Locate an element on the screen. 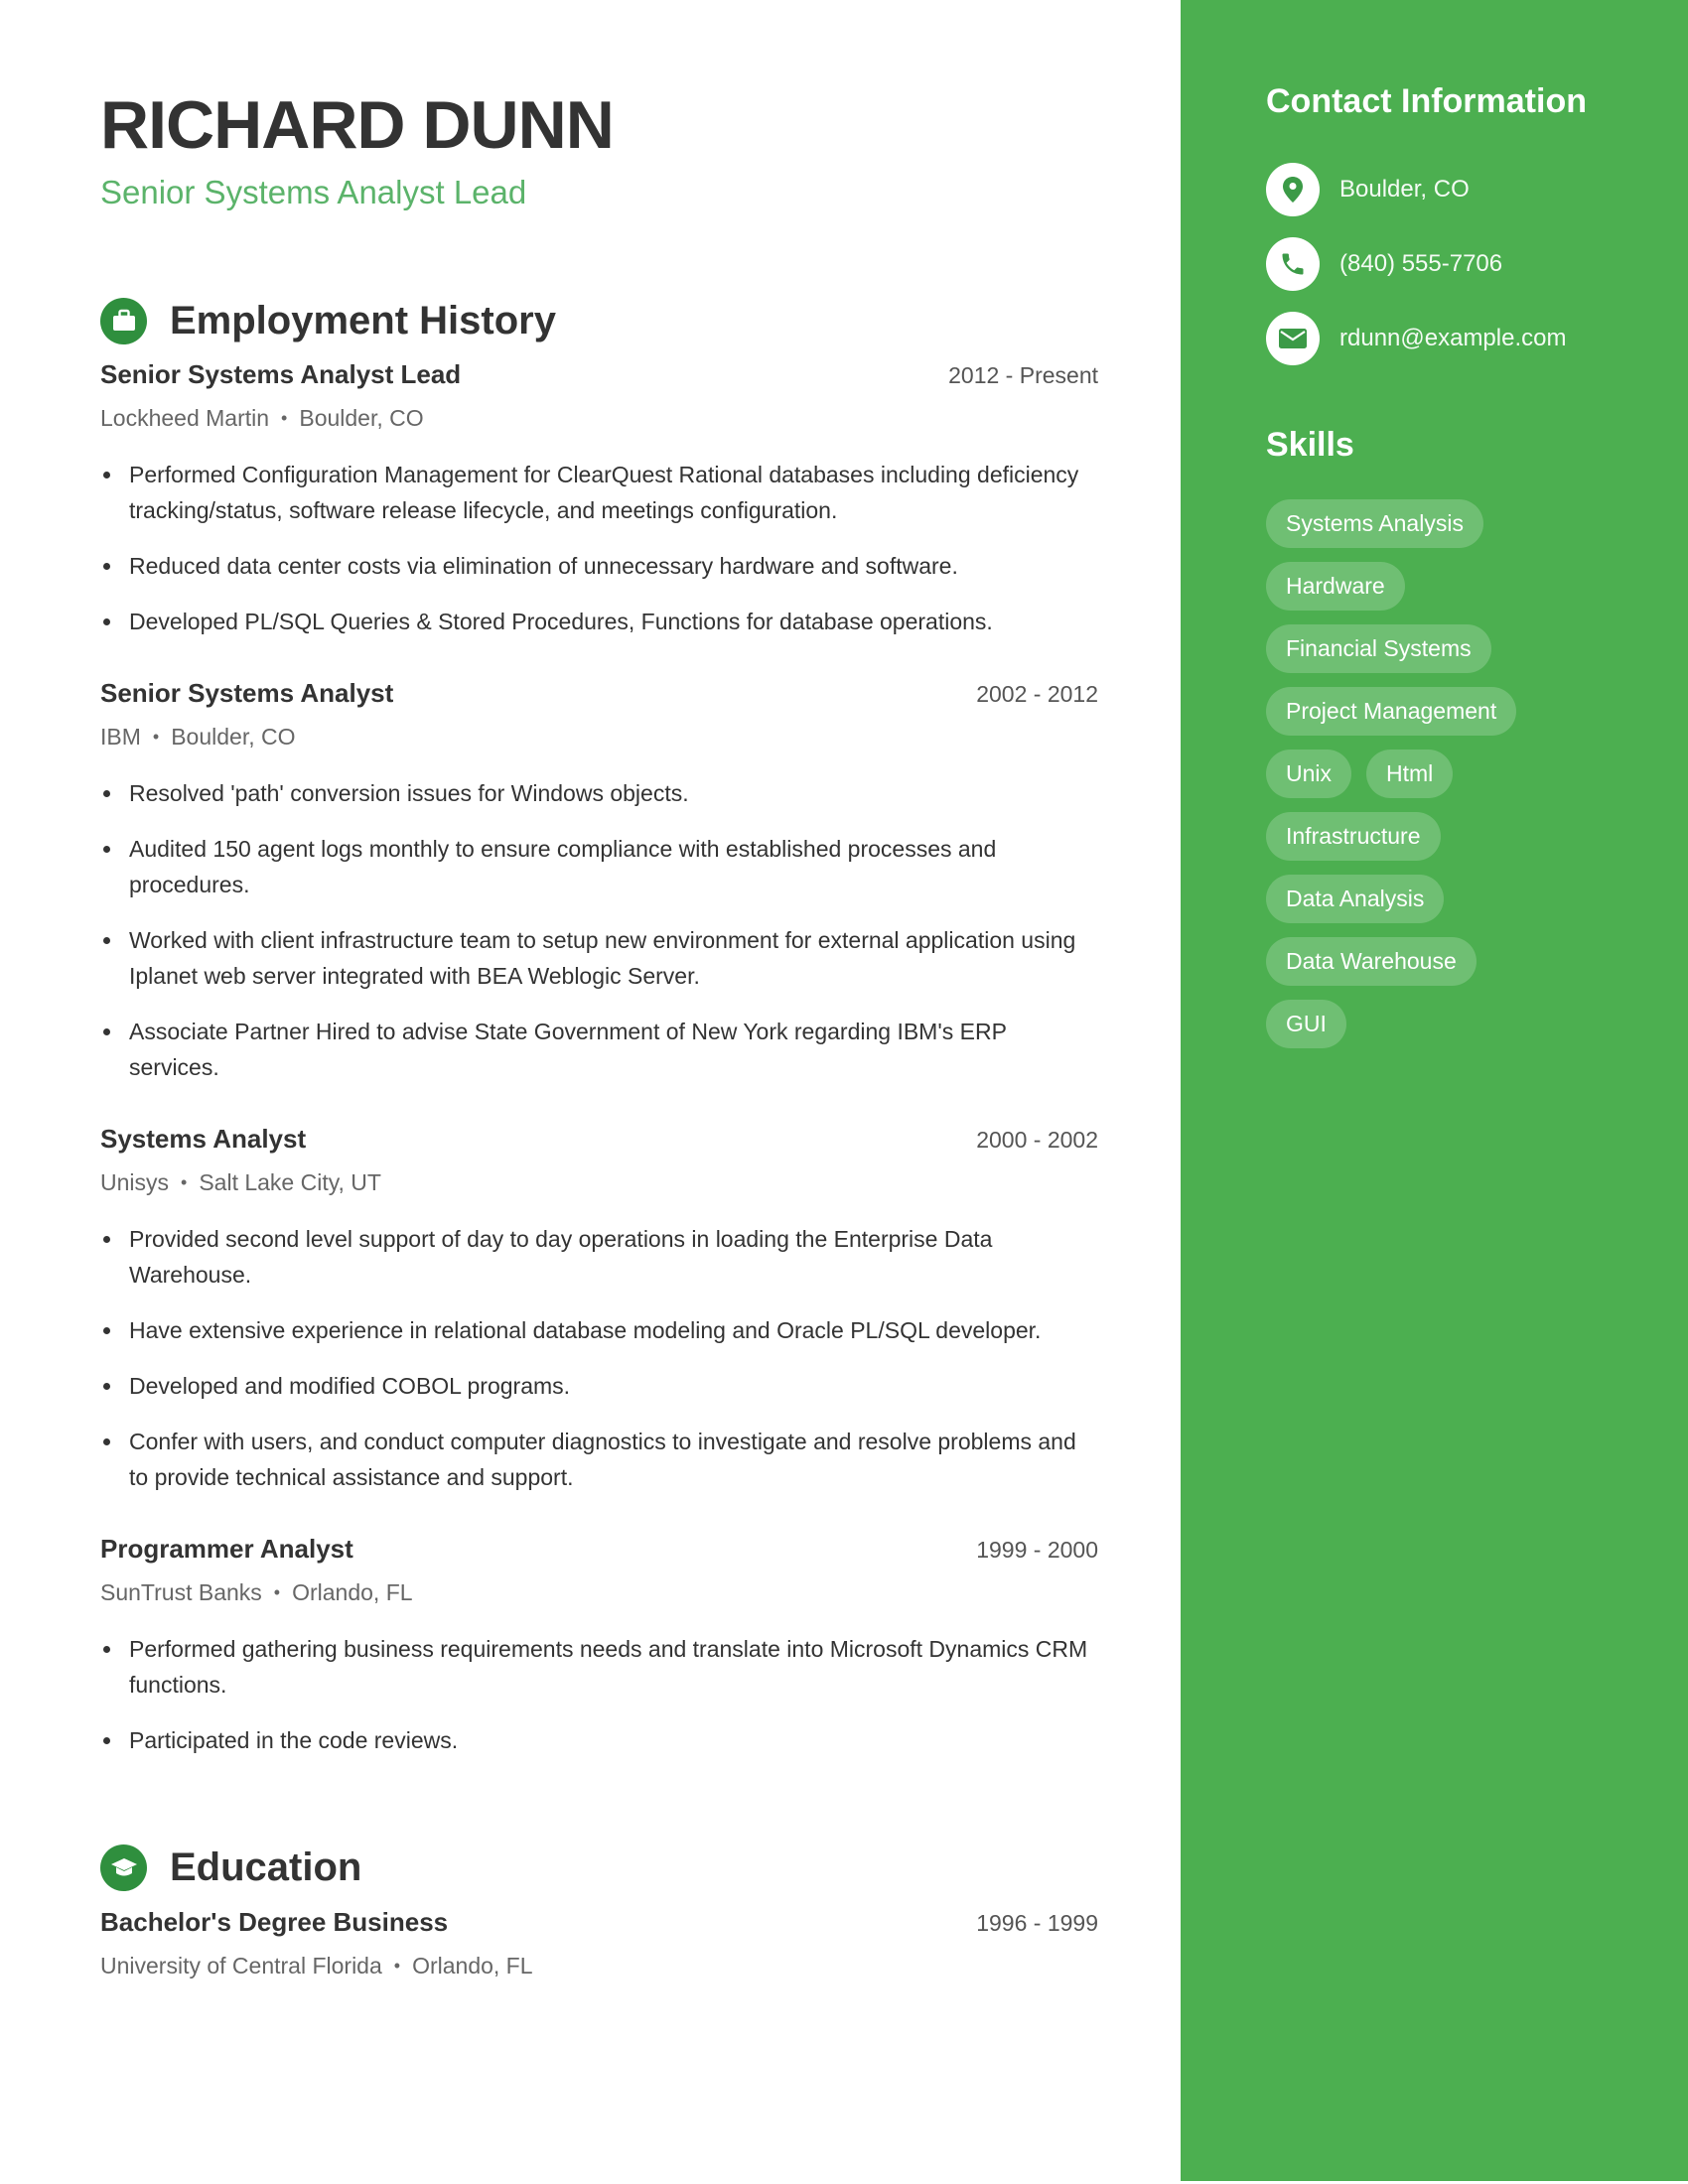 The height and width of the screenshot is (2184, 1688). job-dates: 1999 - 2000 is located at coordinates (1037, 1550).